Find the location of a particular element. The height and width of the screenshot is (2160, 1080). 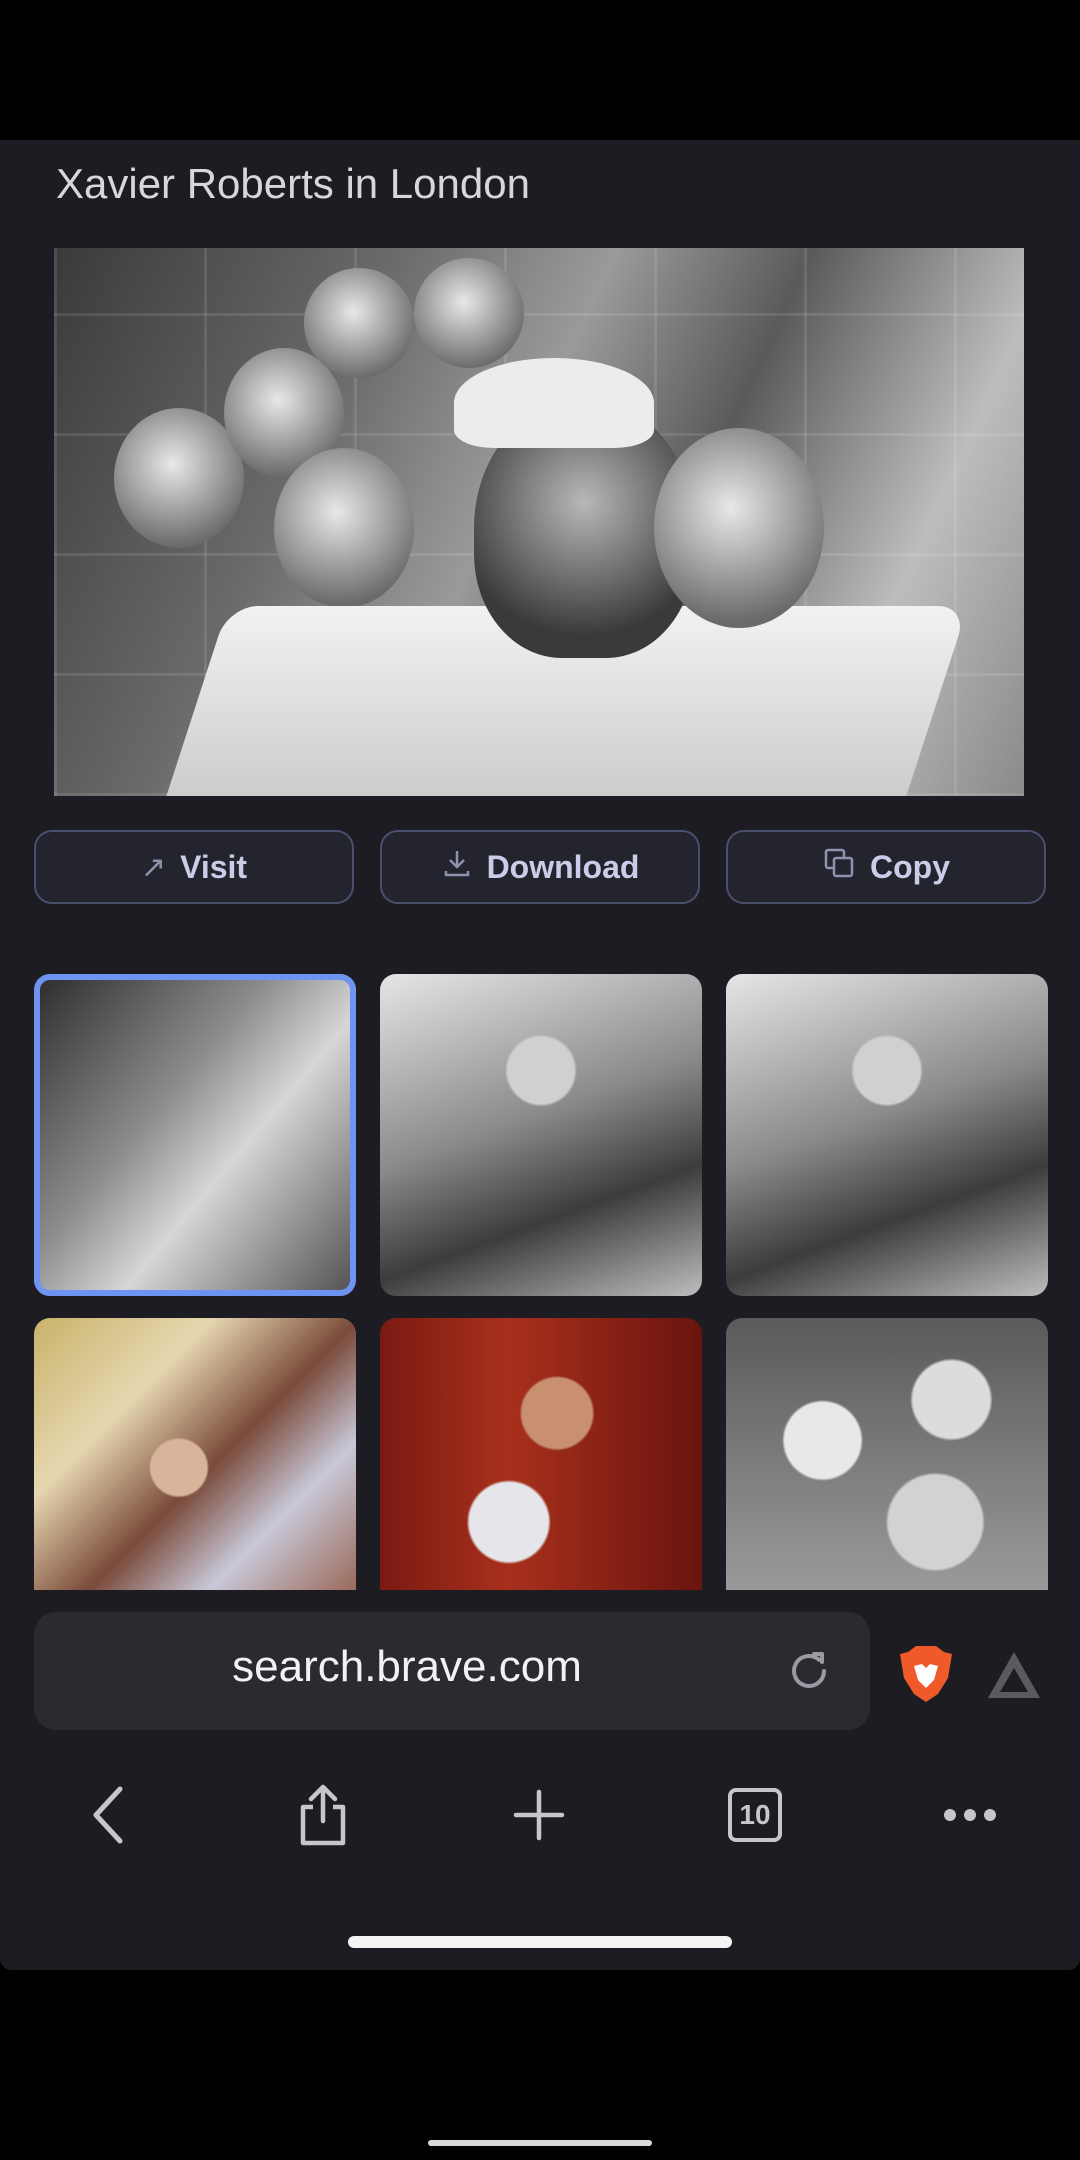

plus-icon is located at coordinates (539, 1815).